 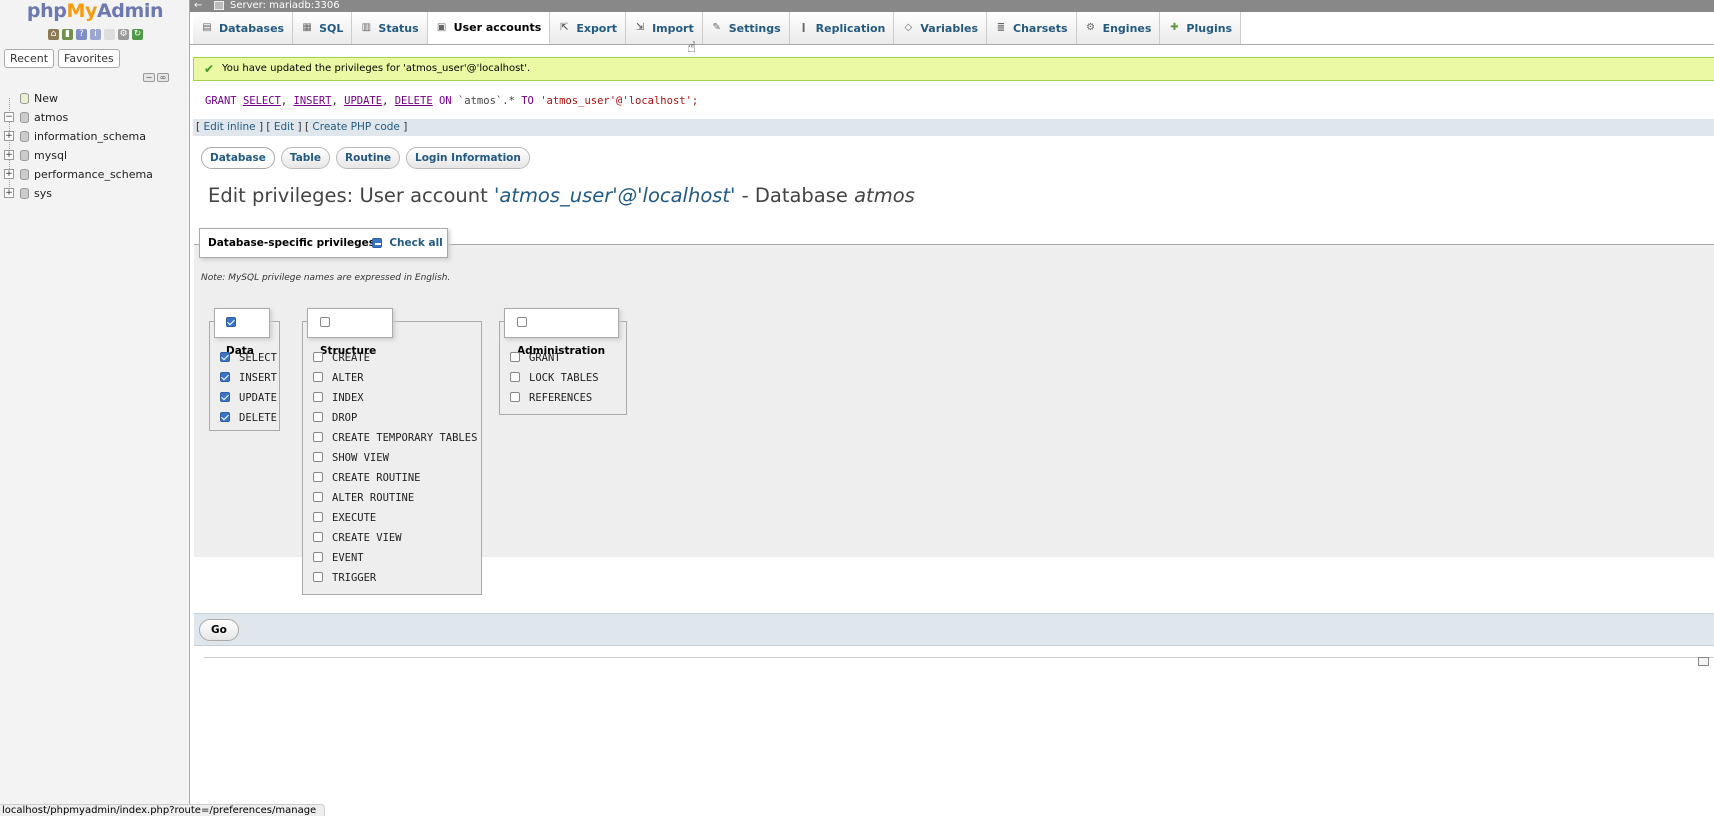 I want to click on tree-item-label: performance_schema, so click(x=93, y=174).